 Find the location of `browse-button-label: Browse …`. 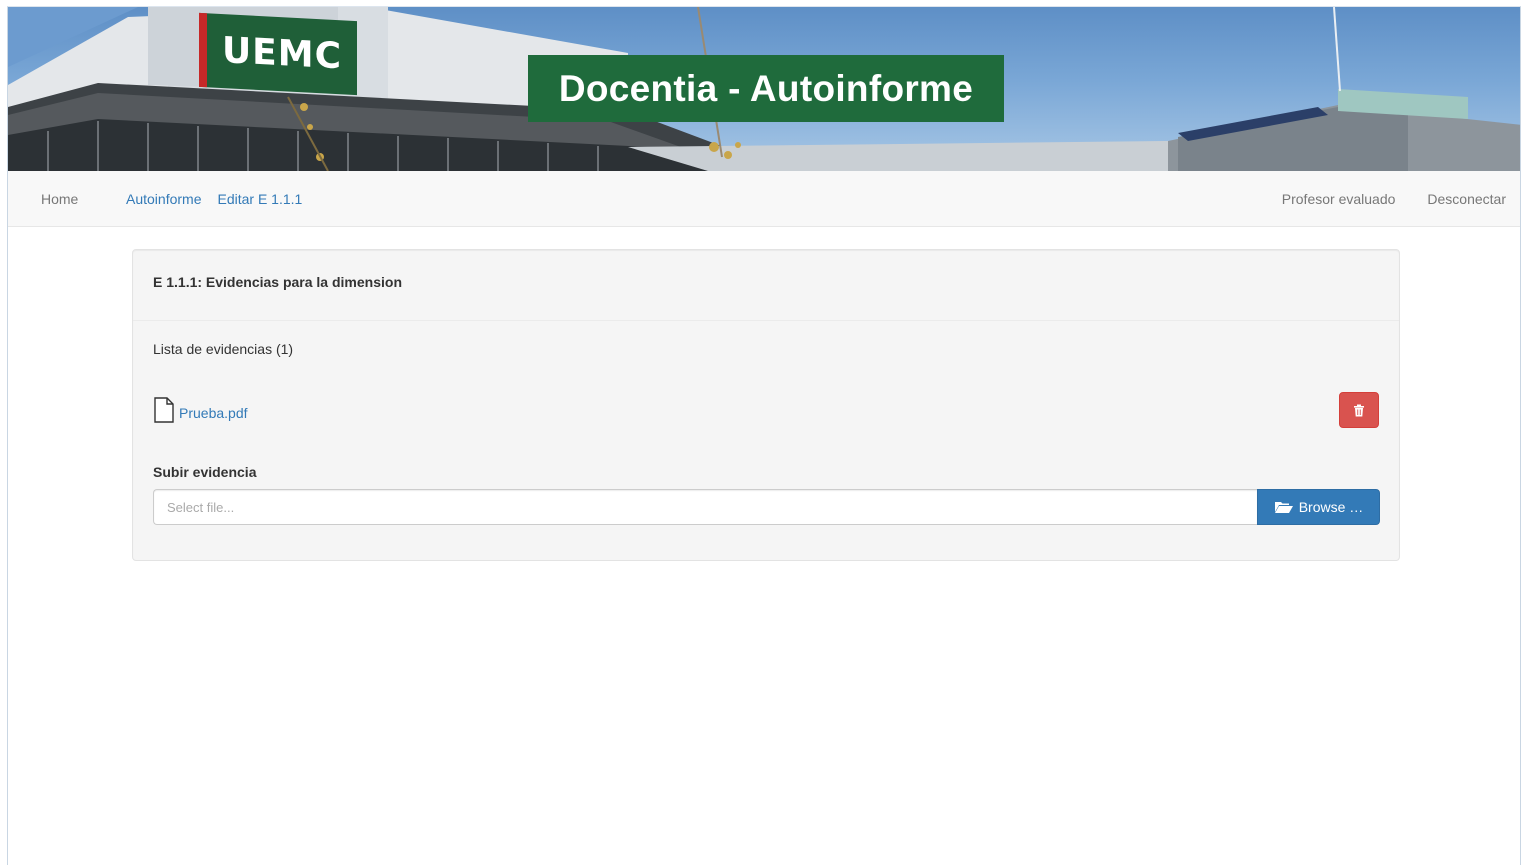

browse-button-label: Browse … is located at coordinates (1331, 507).